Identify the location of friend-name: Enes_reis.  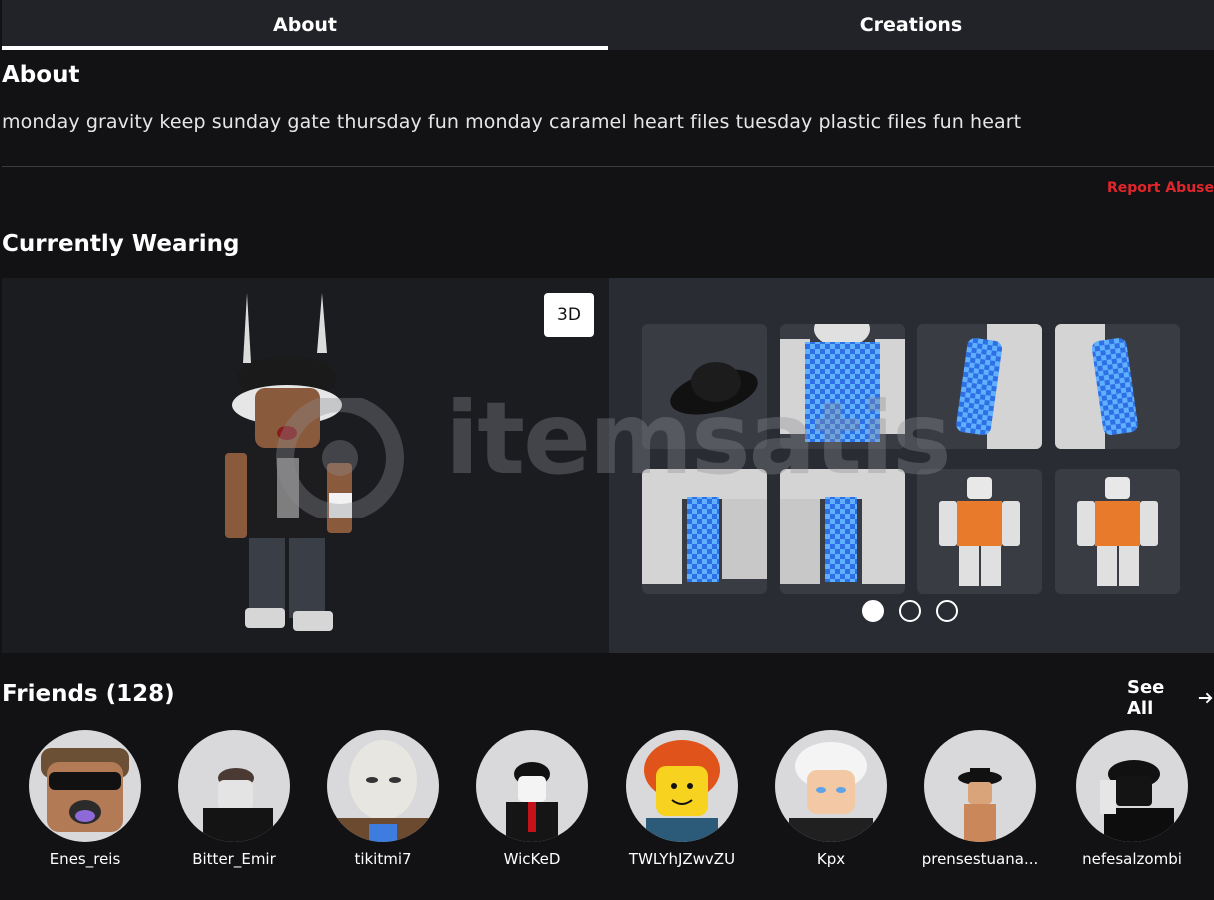
(85, 859).